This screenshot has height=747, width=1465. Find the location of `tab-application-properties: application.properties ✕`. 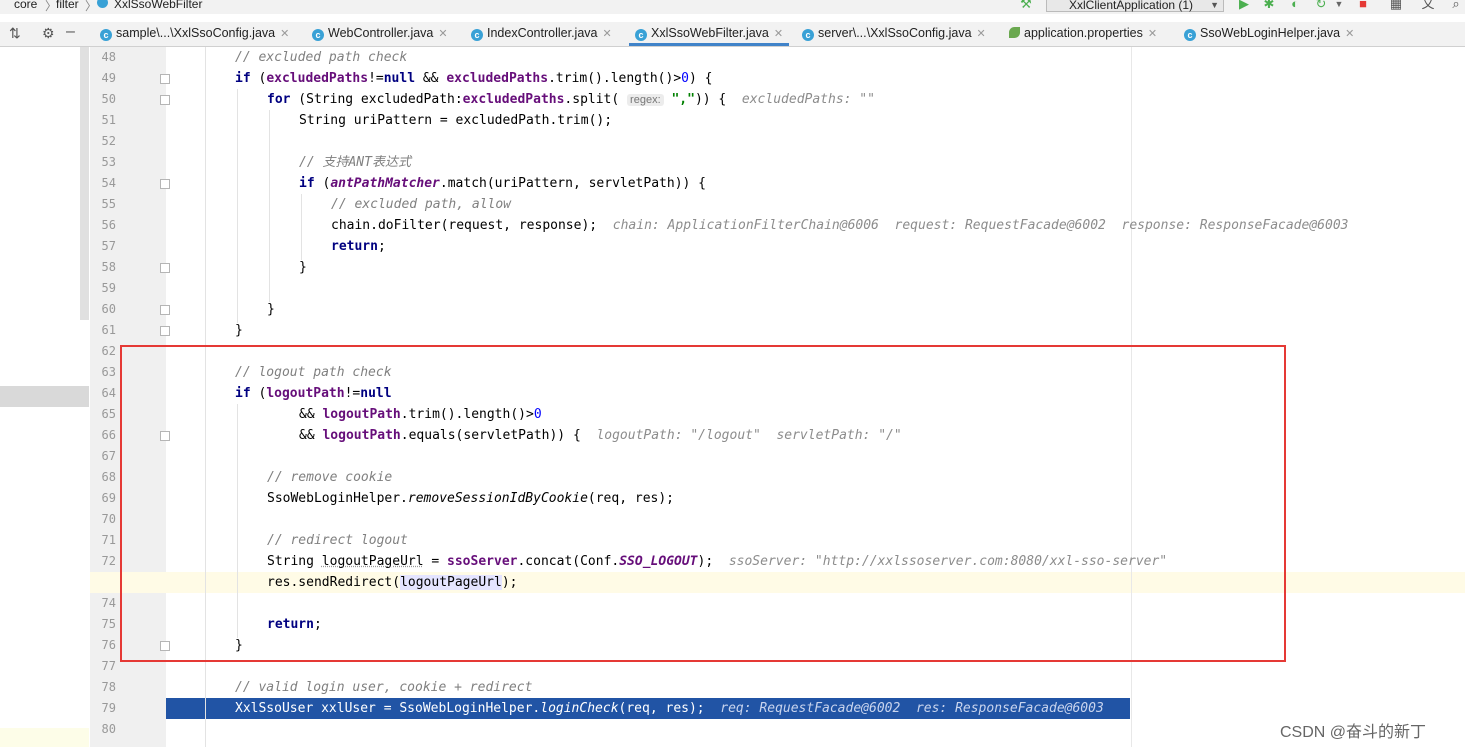

tab-application-properties: application.properties ✕ is located at coordinates (1083, 34).